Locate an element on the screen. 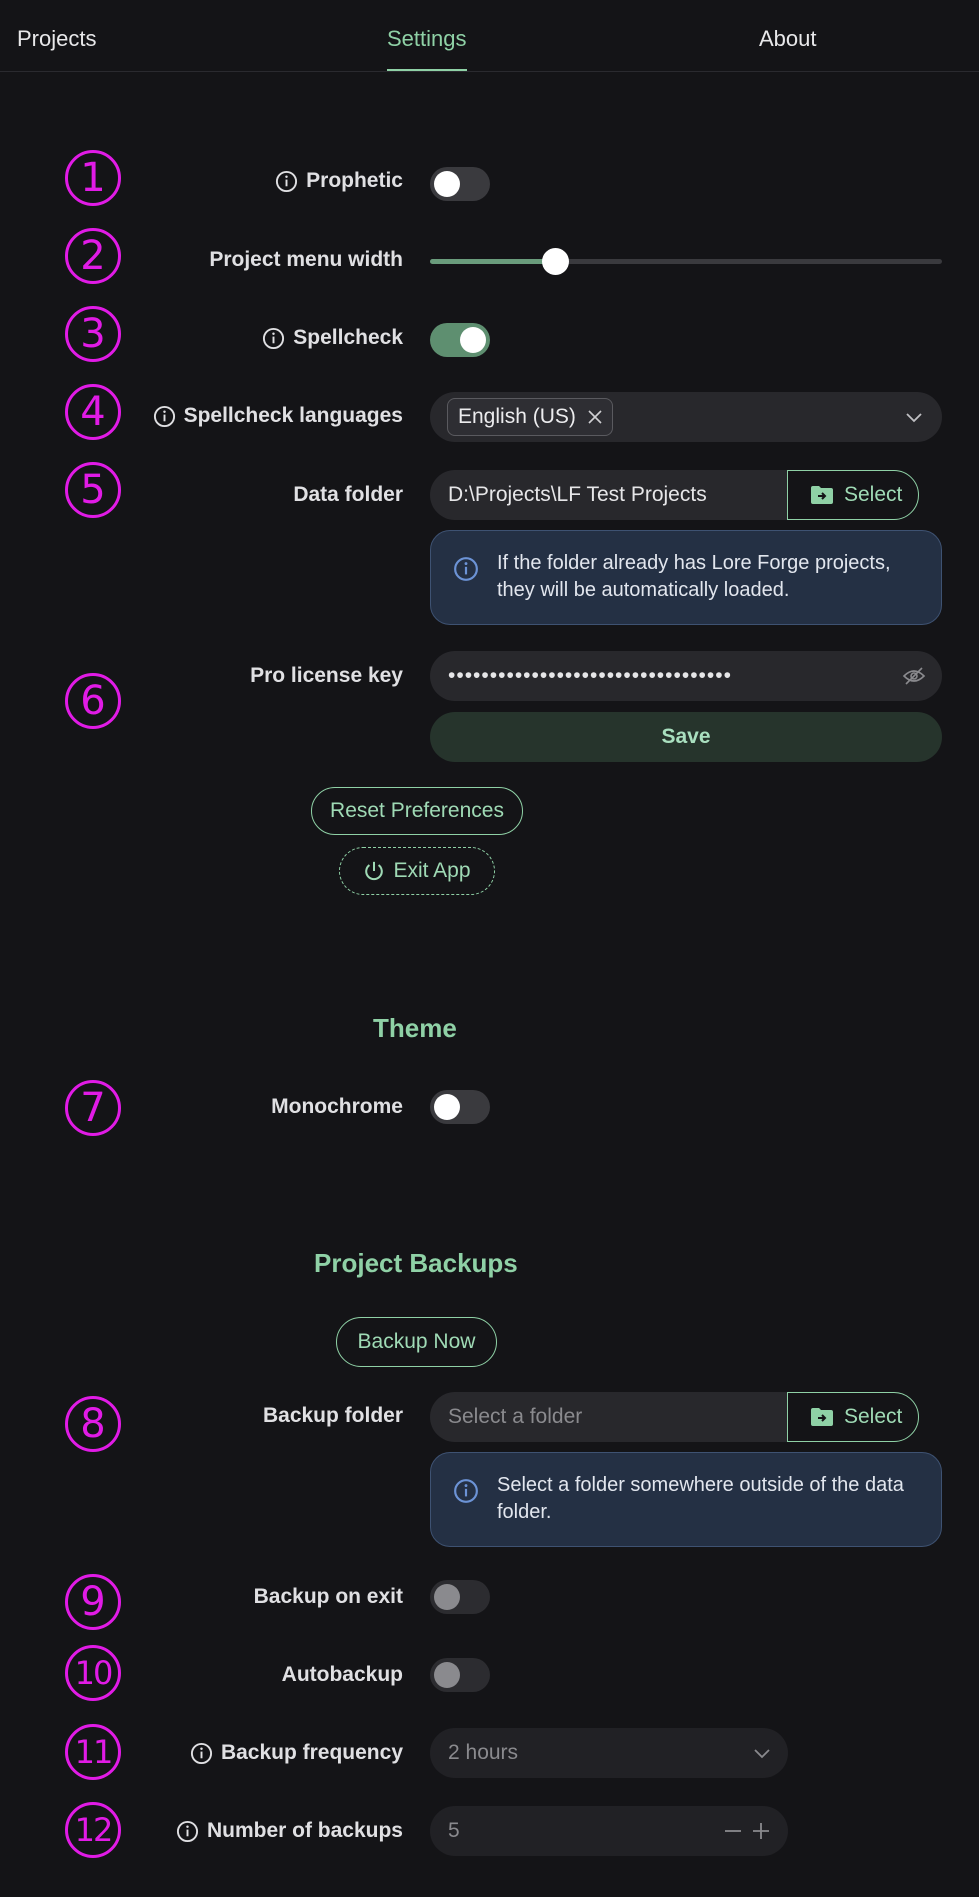  languages-label: Spellcheck languages is located at coordinates (278, 416).